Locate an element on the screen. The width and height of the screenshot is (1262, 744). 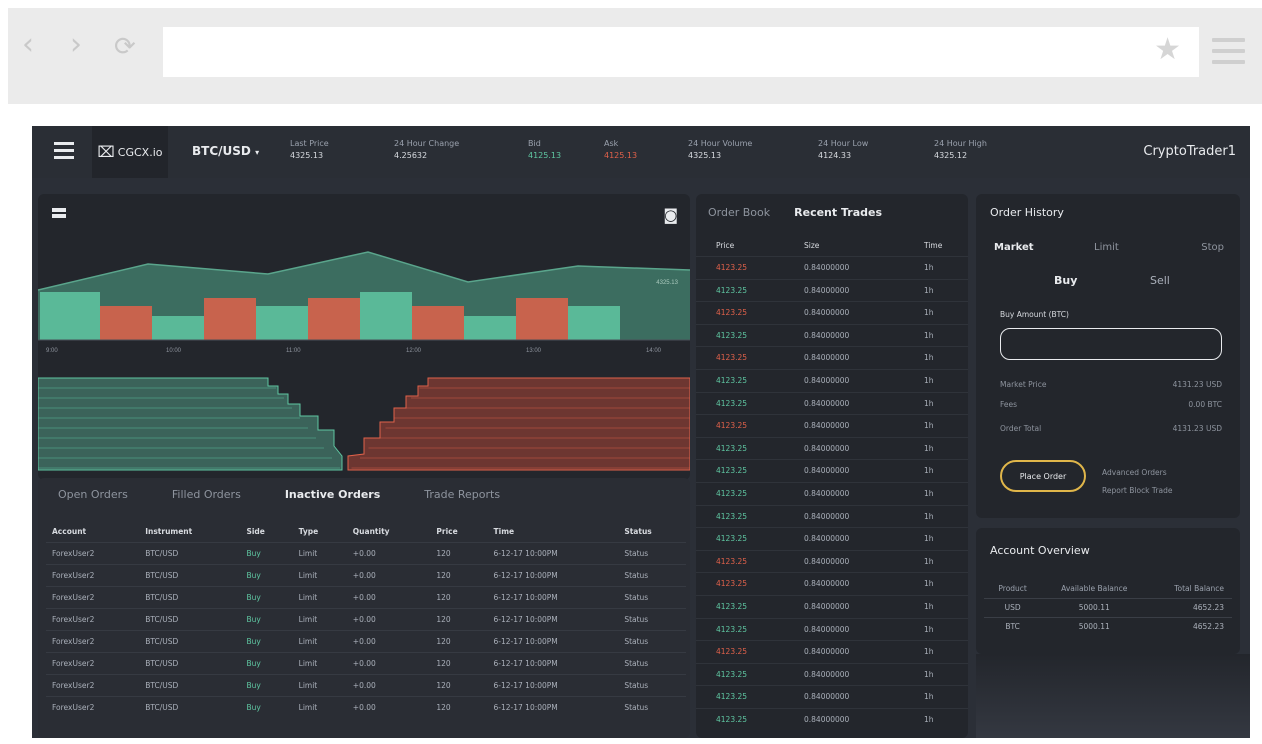
stat-3: Ask 4125.13 is located at coordinates (620, 150).